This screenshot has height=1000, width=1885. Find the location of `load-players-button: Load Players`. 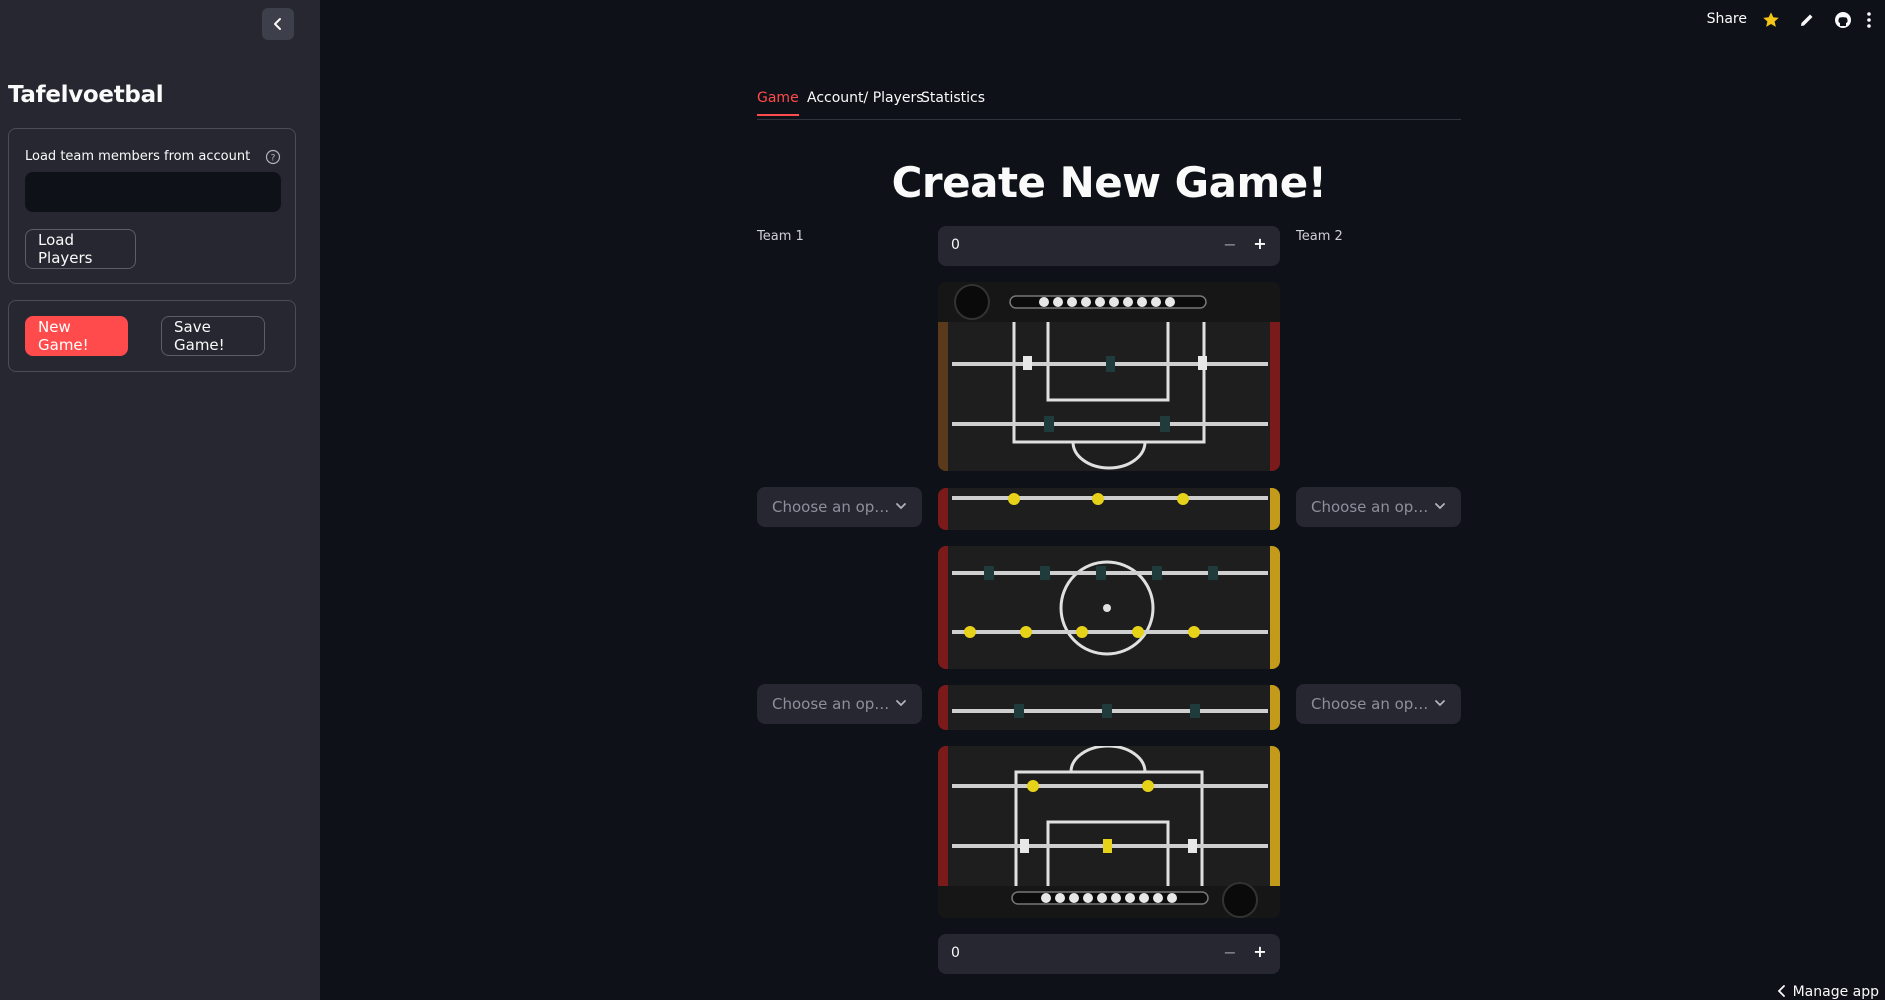

load-players-button: Load Players is located at coordinates (80, 249).